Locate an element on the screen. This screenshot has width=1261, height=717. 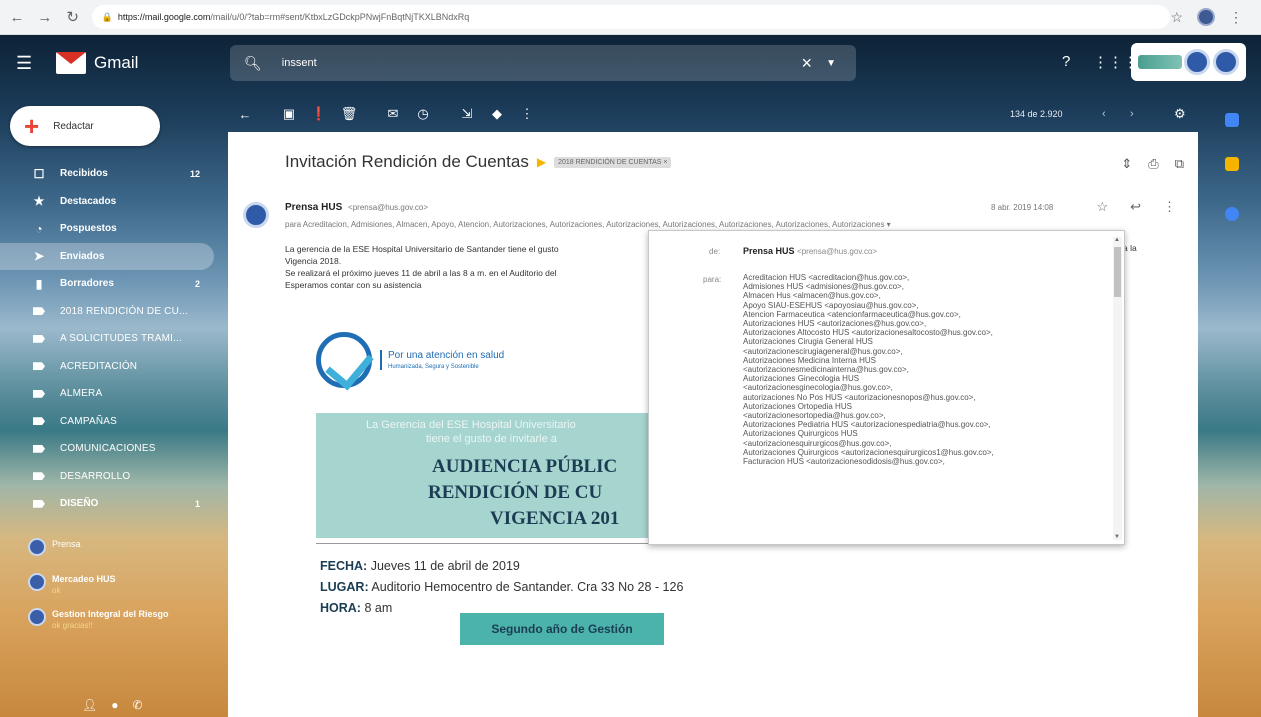
hangouts-icon: ● is located at coordinates (114, 705).